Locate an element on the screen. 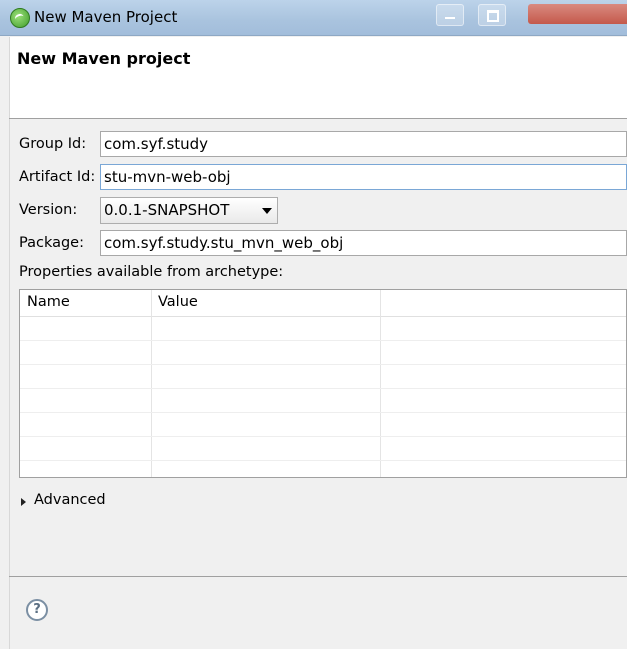 The height and width of the screenshot is (649, 627). window-title: New Maven Project is located at coordinates (106, 17).